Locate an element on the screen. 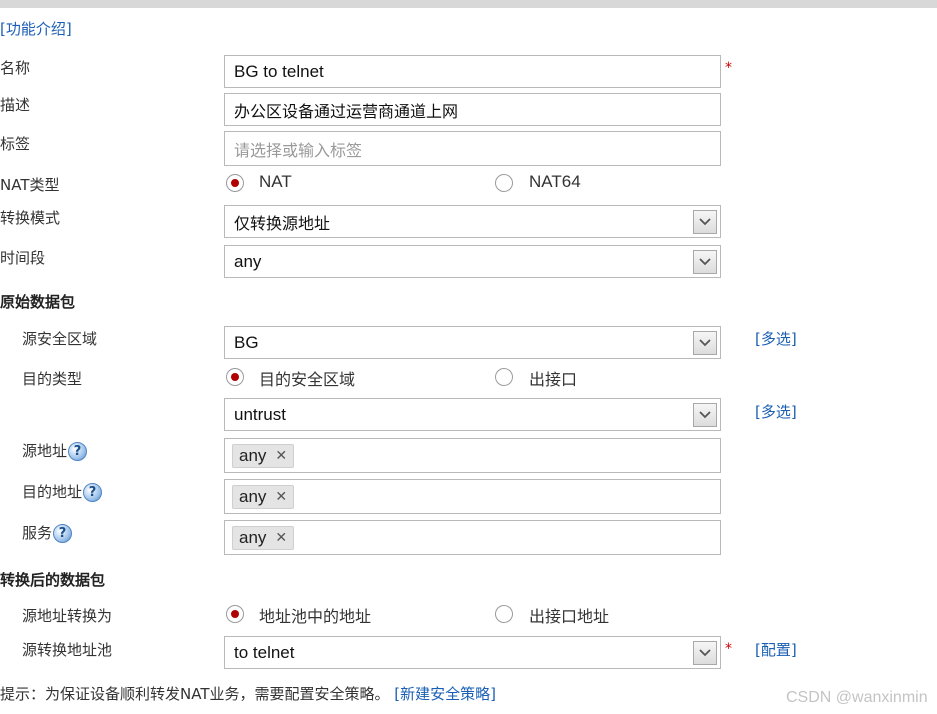 This screenshot has height=714, width=937. service-tag-text: any is located at coordinates (253, 537).